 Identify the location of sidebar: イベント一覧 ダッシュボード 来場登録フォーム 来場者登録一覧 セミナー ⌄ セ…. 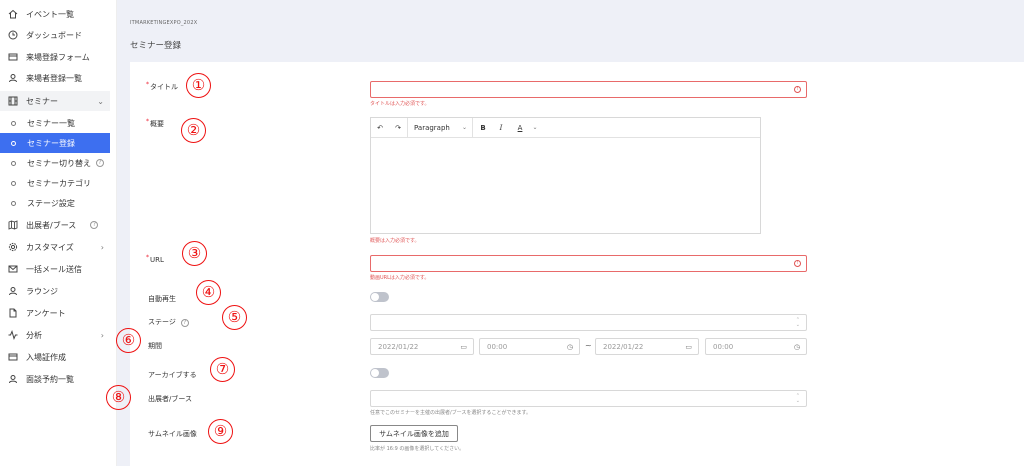
(58, 233).